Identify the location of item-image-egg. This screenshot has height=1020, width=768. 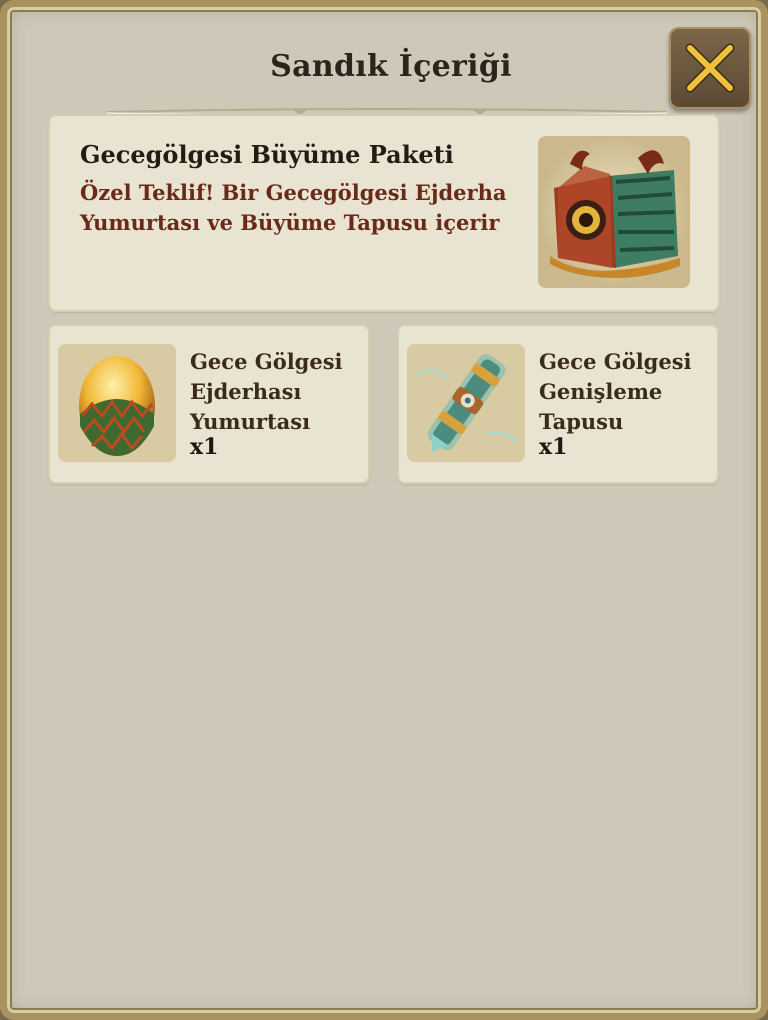
(117, 403).